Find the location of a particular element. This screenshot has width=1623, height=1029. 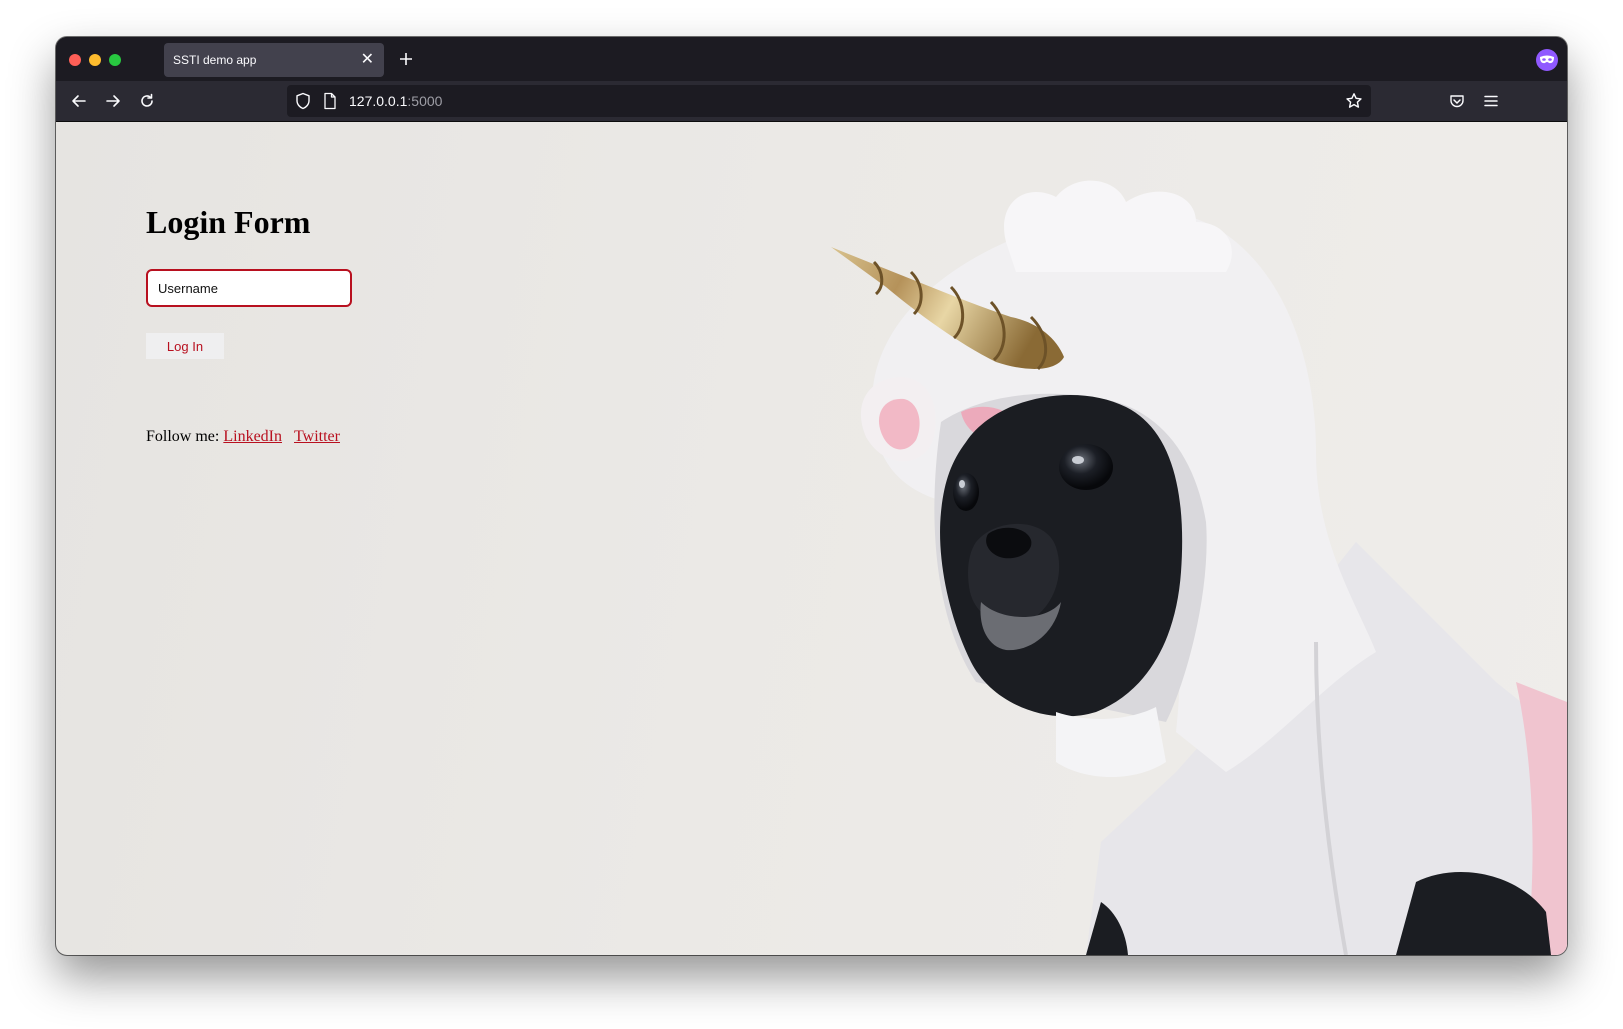

private-browsing-mask-icon is located at coordinates (1547, 60).